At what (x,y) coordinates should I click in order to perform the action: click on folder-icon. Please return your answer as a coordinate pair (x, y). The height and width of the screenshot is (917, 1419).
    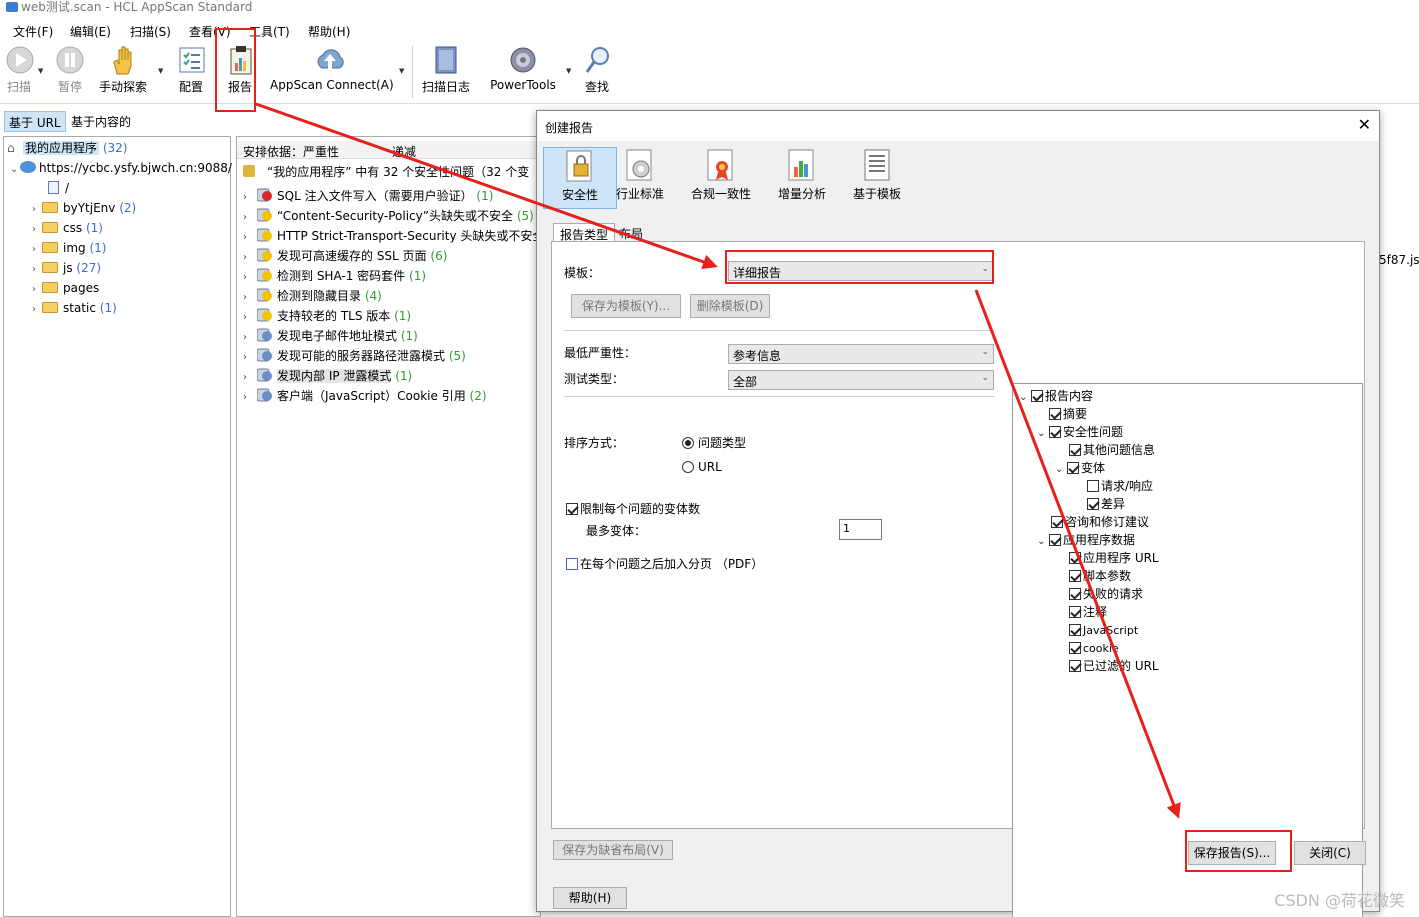
    Looking at the image, I should click on (50, 227).